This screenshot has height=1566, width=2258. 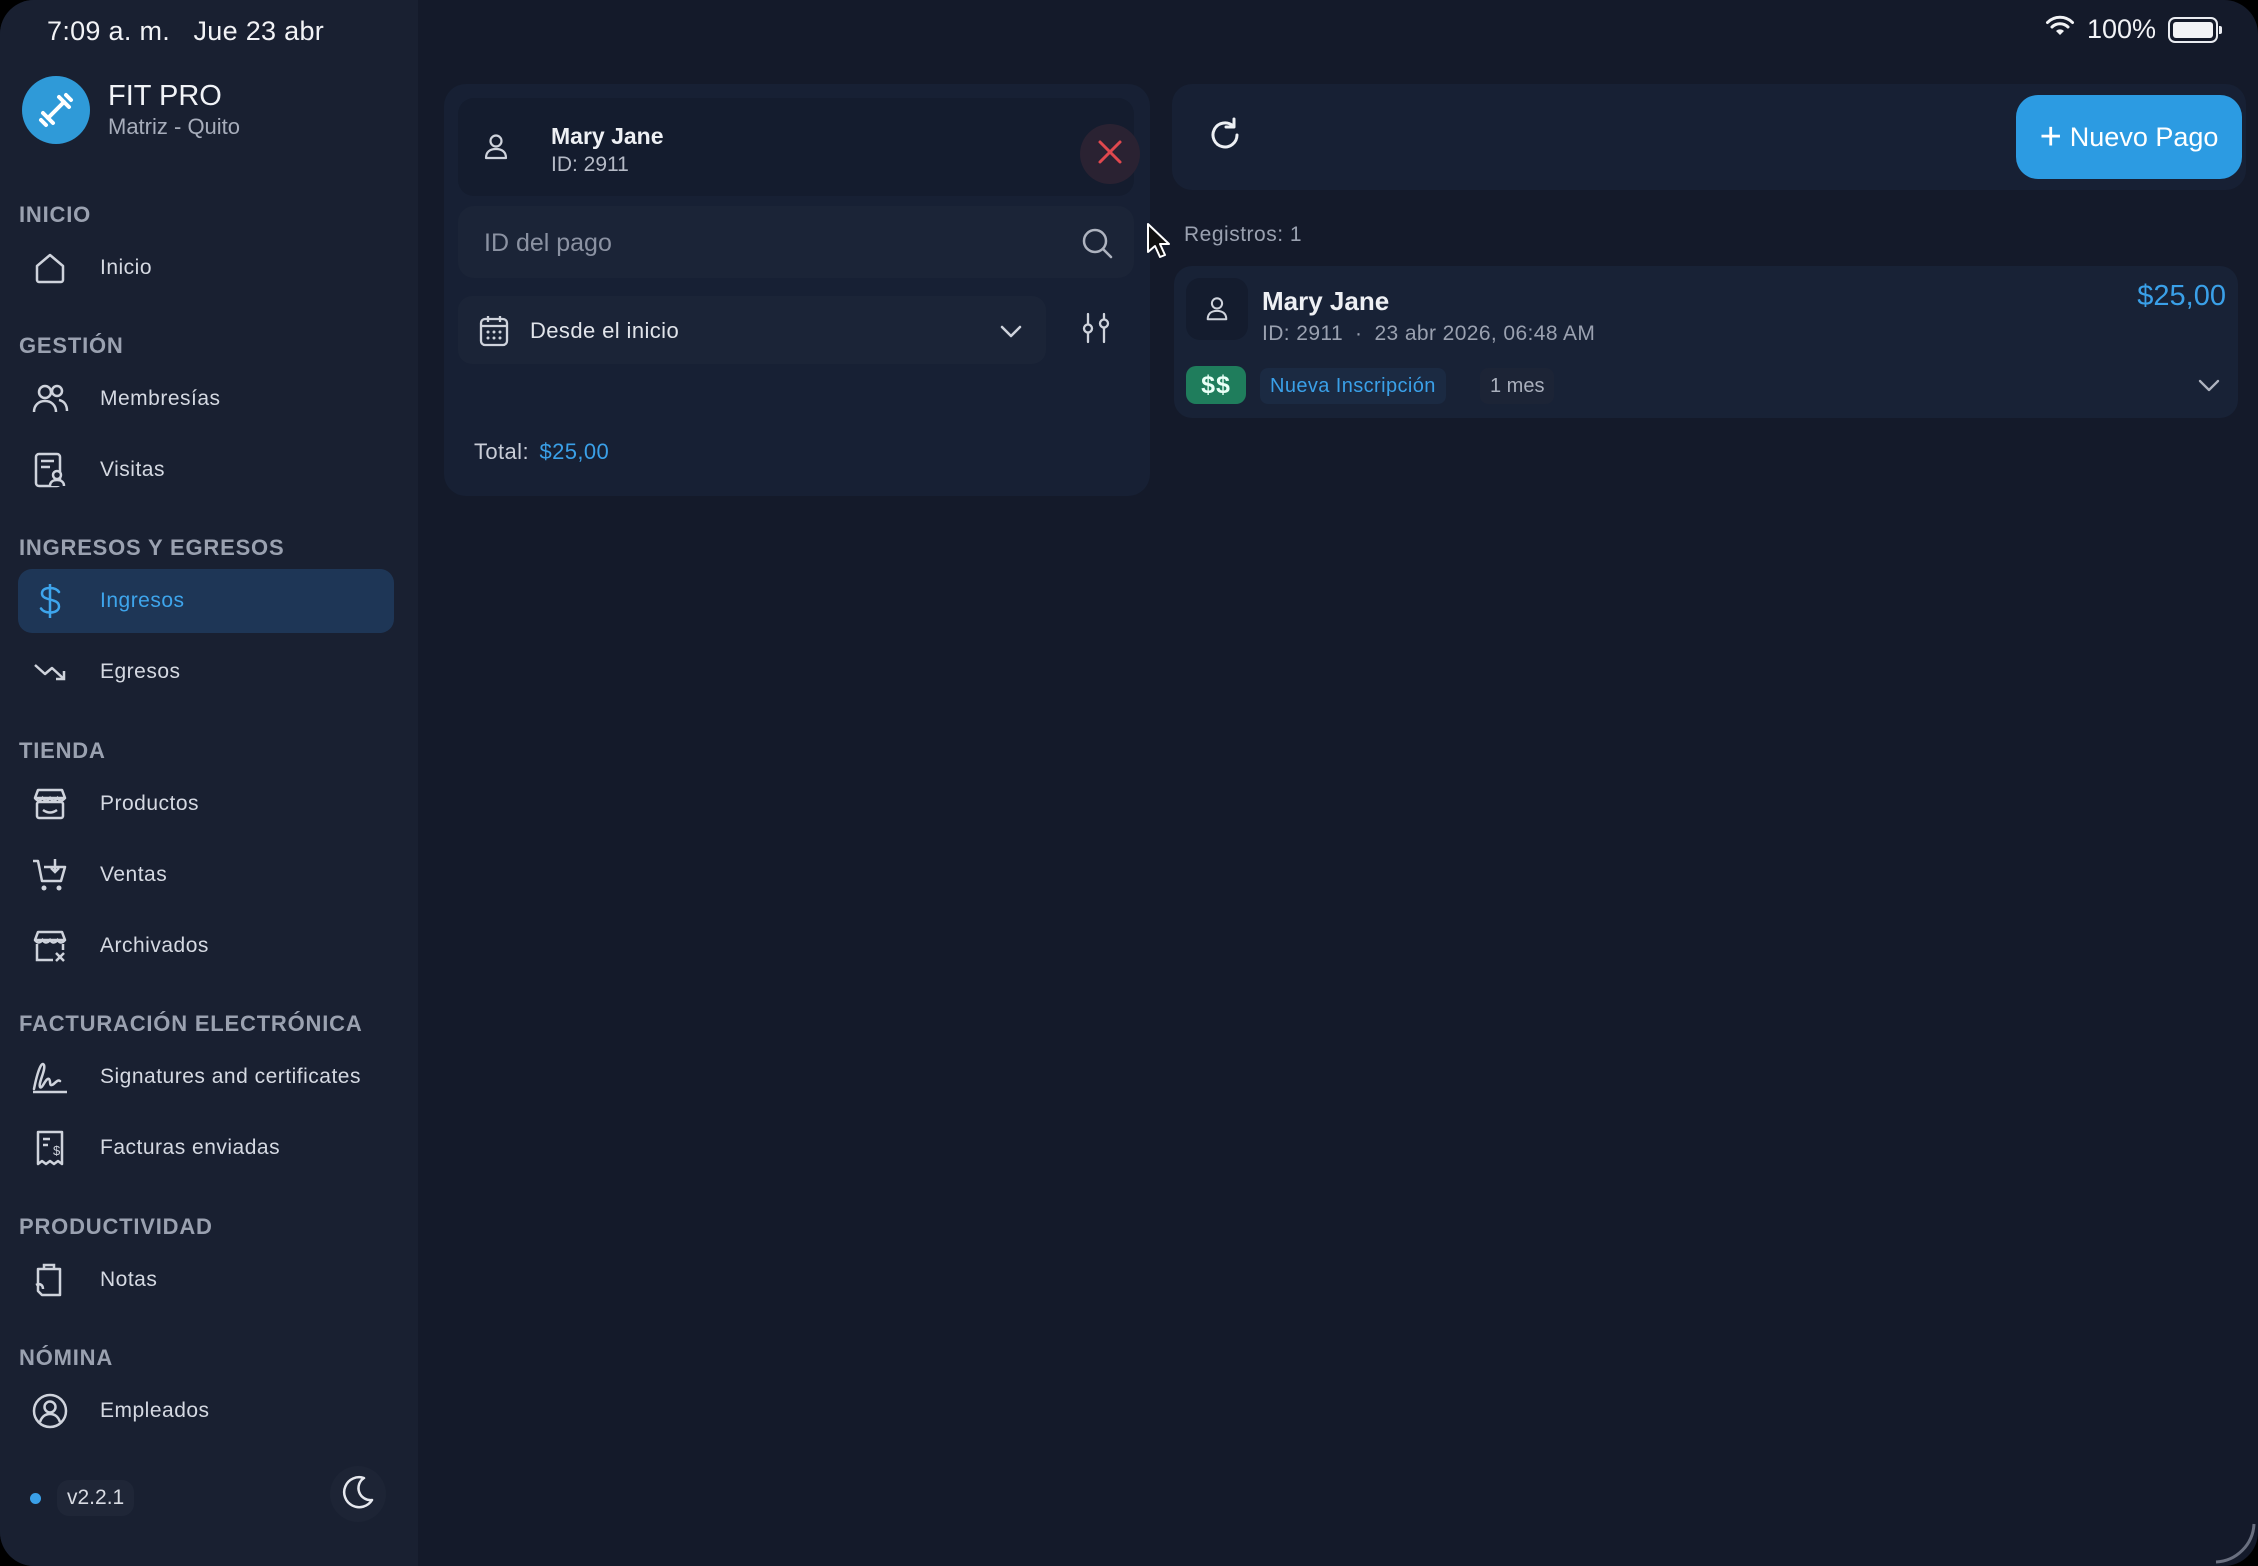 What do you see at coordinates (132, 469) in the screenshot?
I see `sidebar-item-label: Visitas` at bounding box center [132, 469].